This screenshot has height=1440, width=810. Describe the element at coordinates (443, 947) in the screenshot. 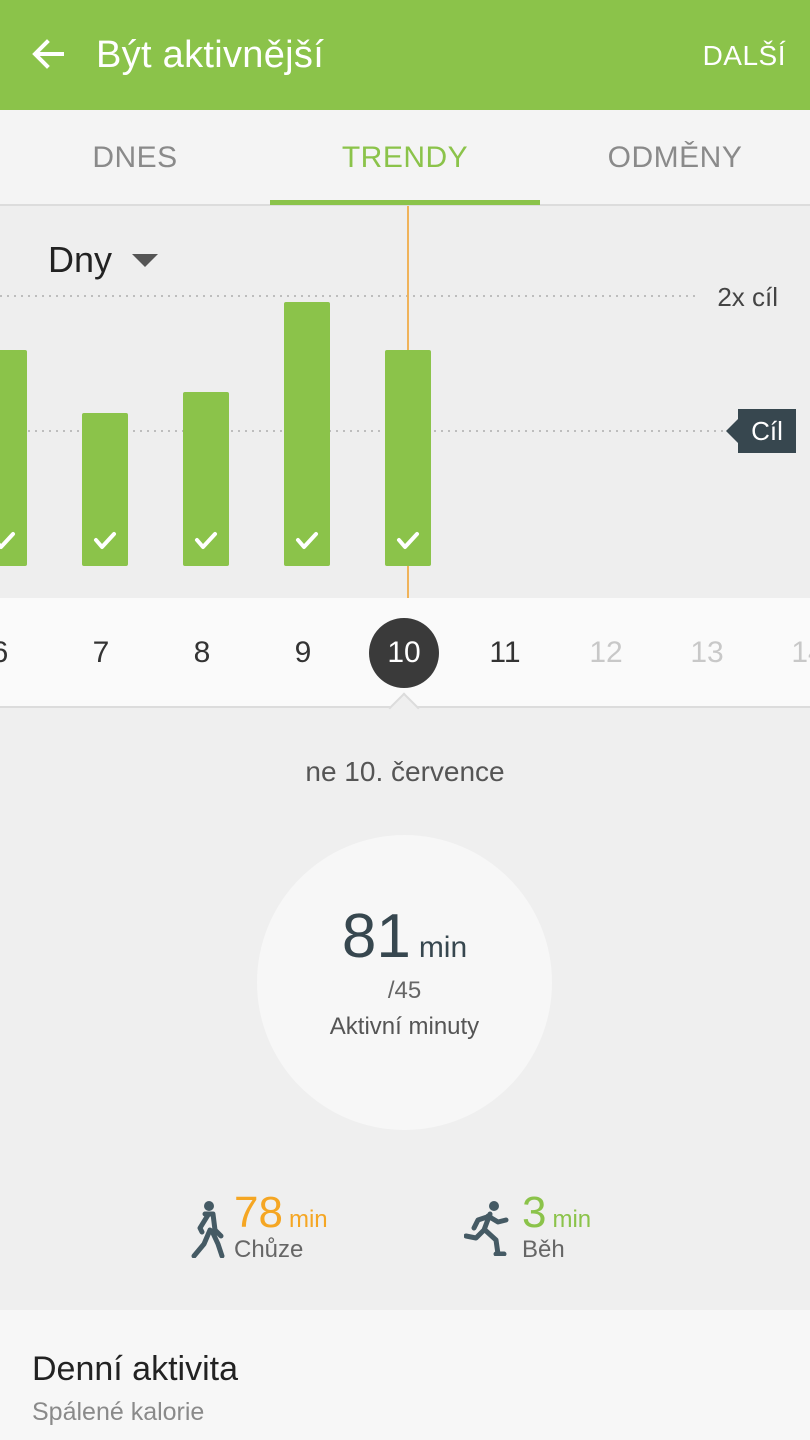

I see `active-minutes-unit: min` at that location.